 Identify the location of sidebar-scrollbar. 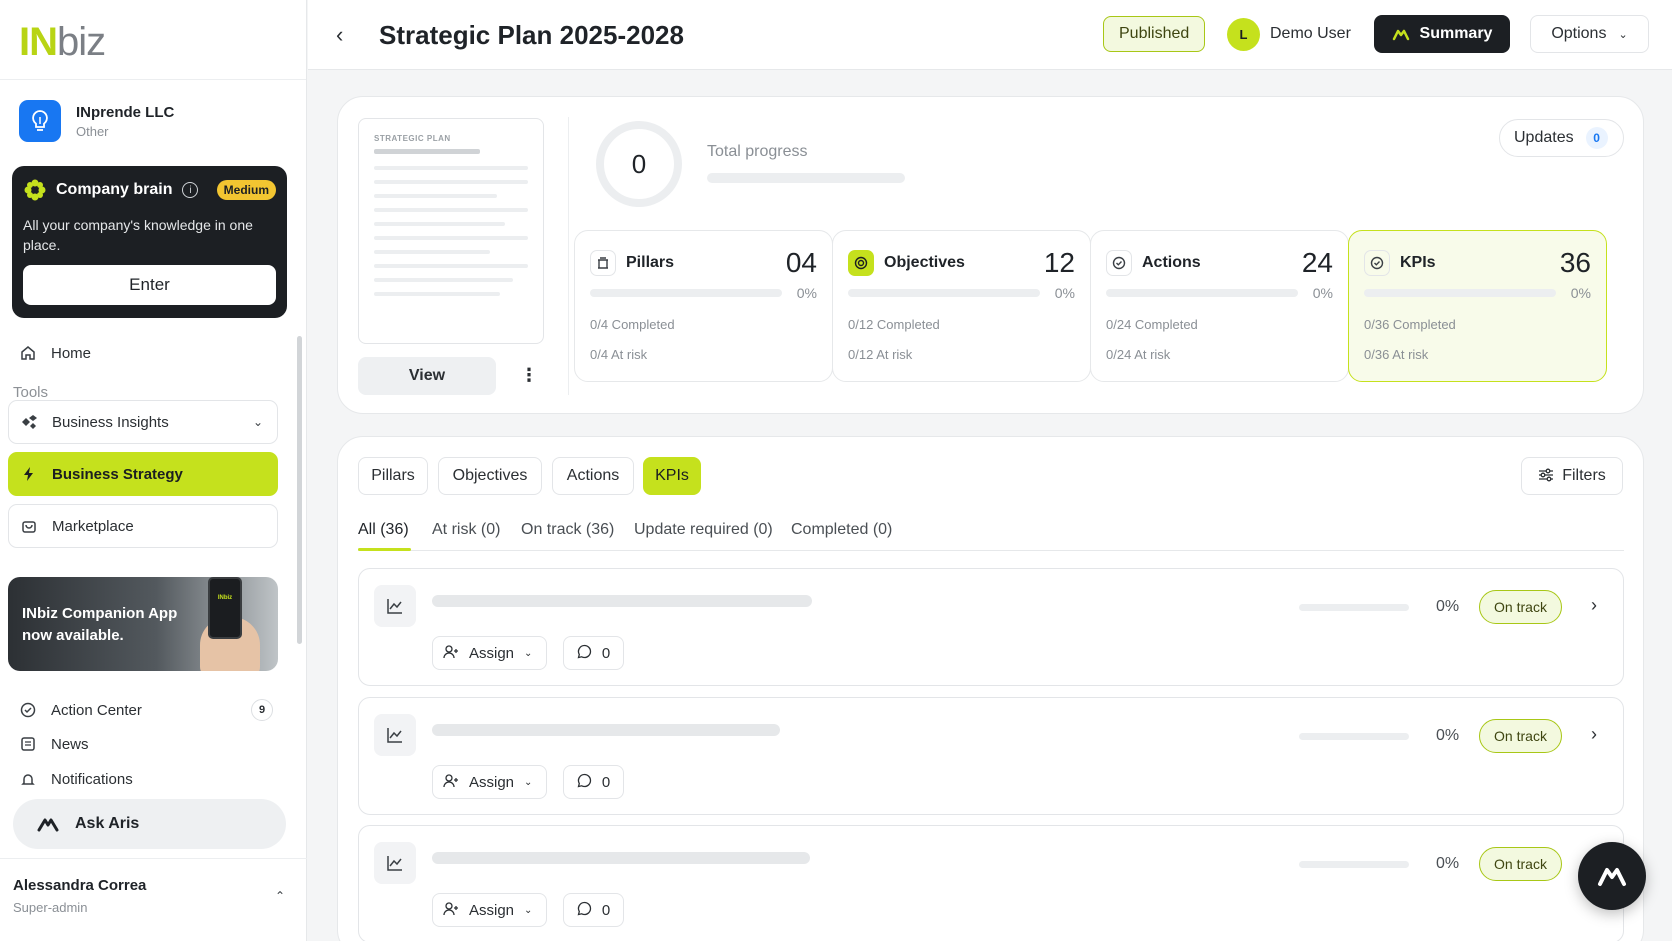
(299, 490).